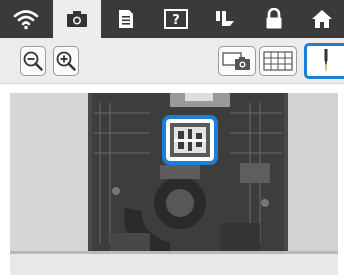  I want to click on tab-document, so click(126, 19).